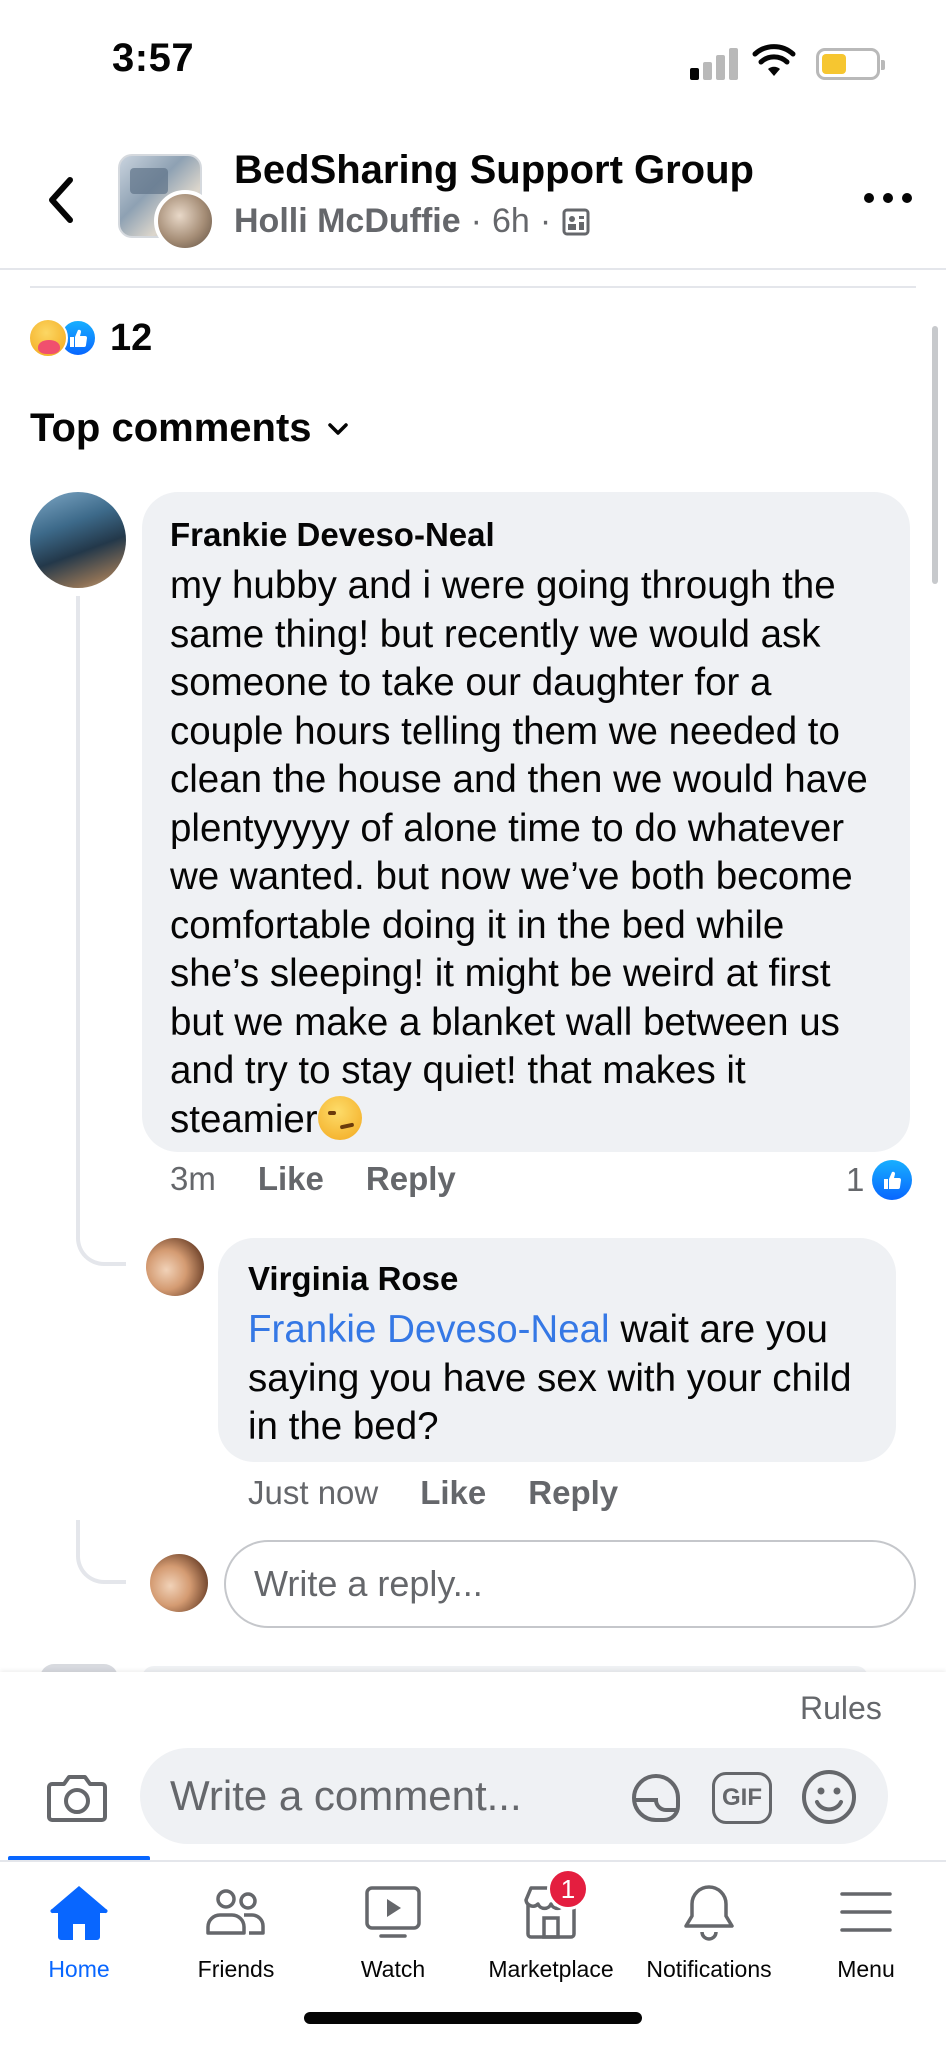 The height and width of the screenshot is (2048, 946). What do you see at coordinates (77, 1797) in the screenshot?
I see `camera-icon` at bounding box center [77, 1797].